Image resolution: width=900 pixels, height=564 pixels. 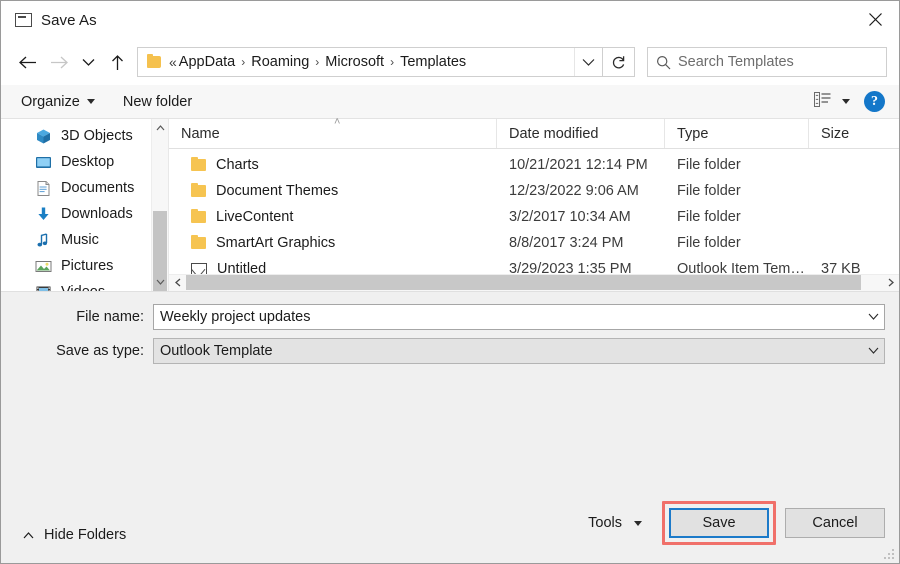 What do you see at coordinates (619, 62) in the screenshot?
I see `refresh-icon` at bounding box center [619, 62].